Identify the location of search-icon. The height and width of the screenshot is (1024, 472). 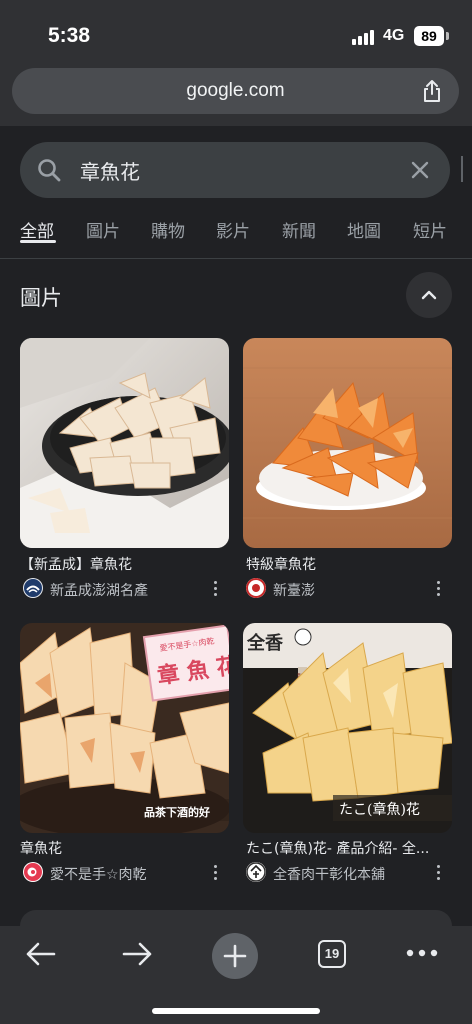
(49, 170).